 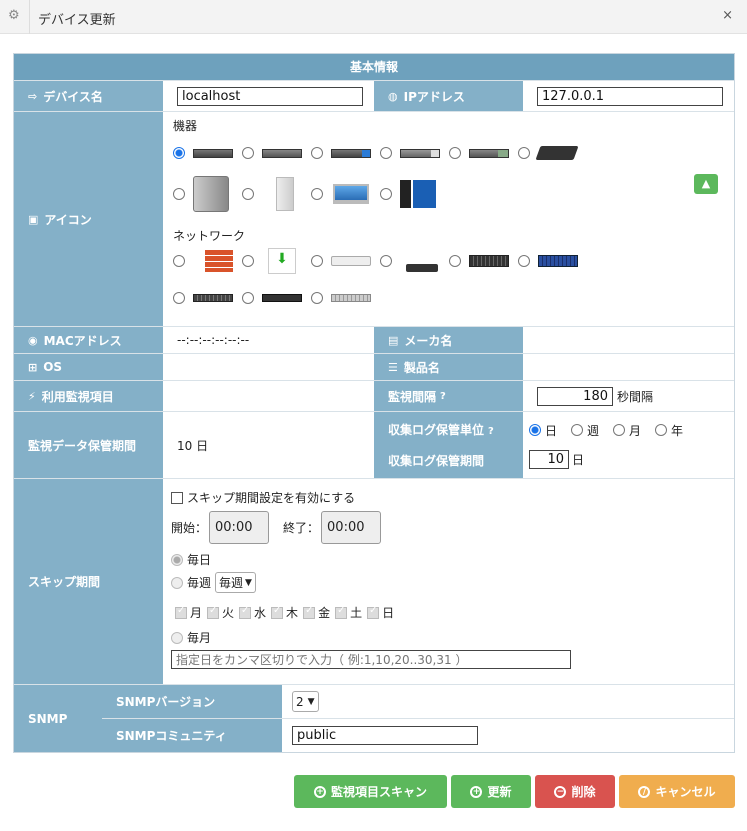 What do you see at coordinates (560, 791) in the screenshot?
I see `minus-circle-icon: −` at bounding box center [560, 791].